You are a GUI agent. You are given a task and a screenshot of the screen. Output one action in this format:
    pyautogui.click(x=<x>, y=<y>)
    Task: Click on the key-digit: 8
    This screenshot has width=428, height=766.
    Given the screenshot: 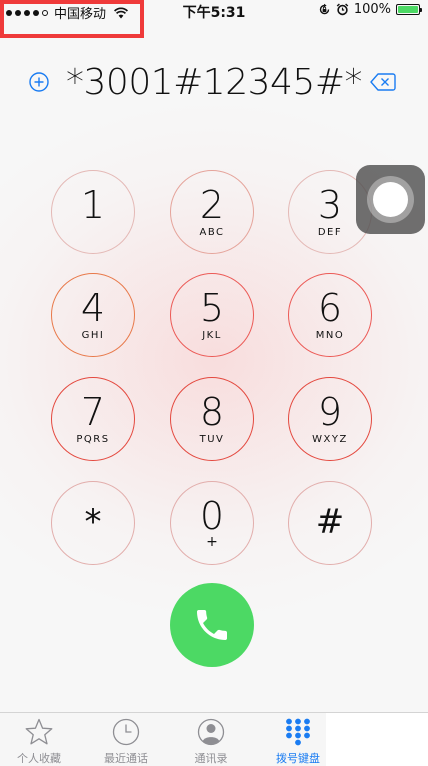 What is the action you would take?
    pyautogui.click(x=212, y=412)
    